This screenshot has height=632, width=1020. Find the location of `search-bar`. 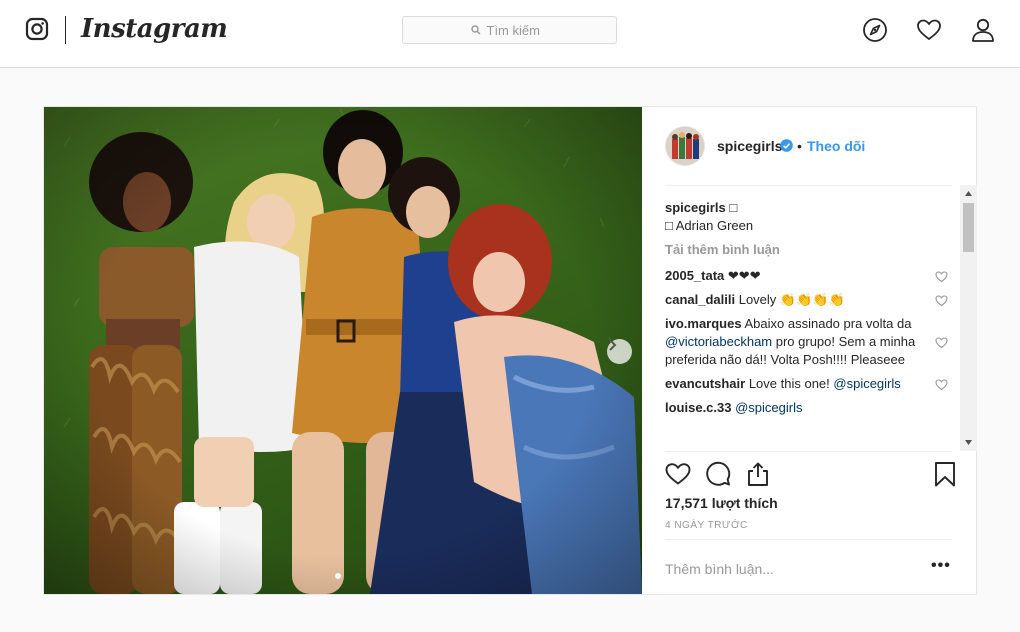

search-bar is located at coordinates (509, 30).